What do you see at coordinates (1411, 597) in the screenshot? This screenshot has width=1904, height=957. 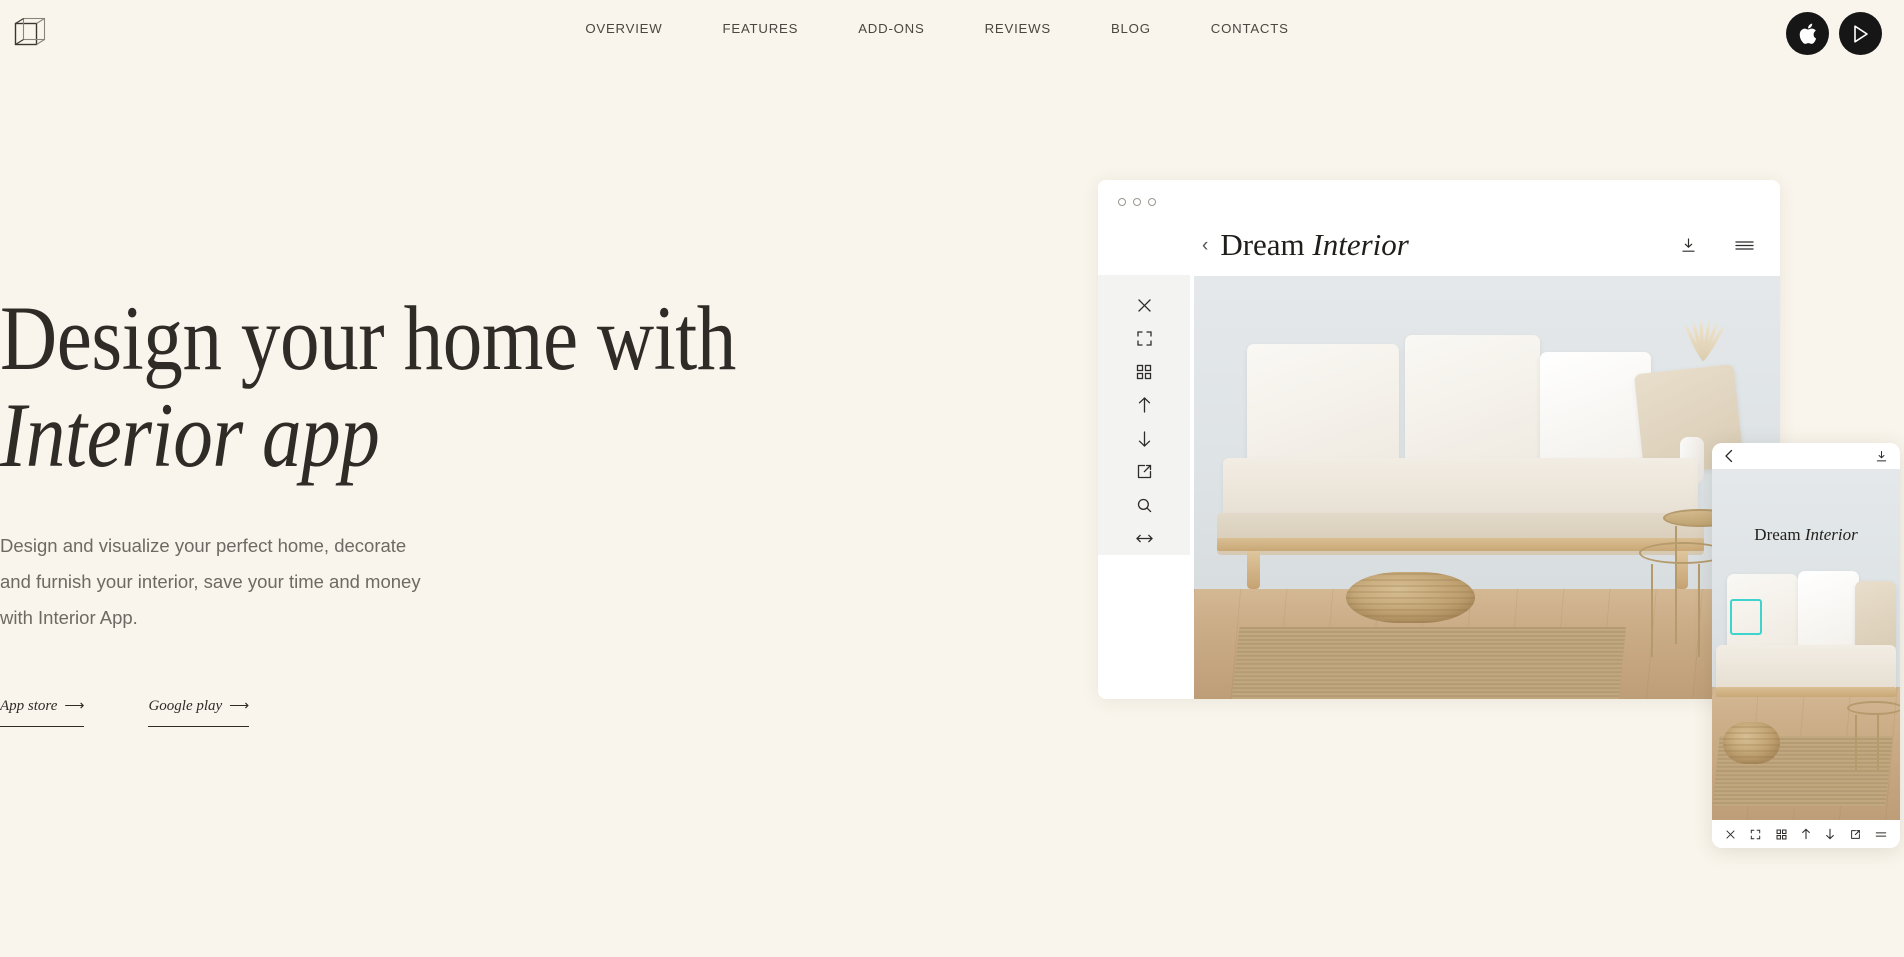 I see `scene-pouf` at bounding box center [1411, 597].